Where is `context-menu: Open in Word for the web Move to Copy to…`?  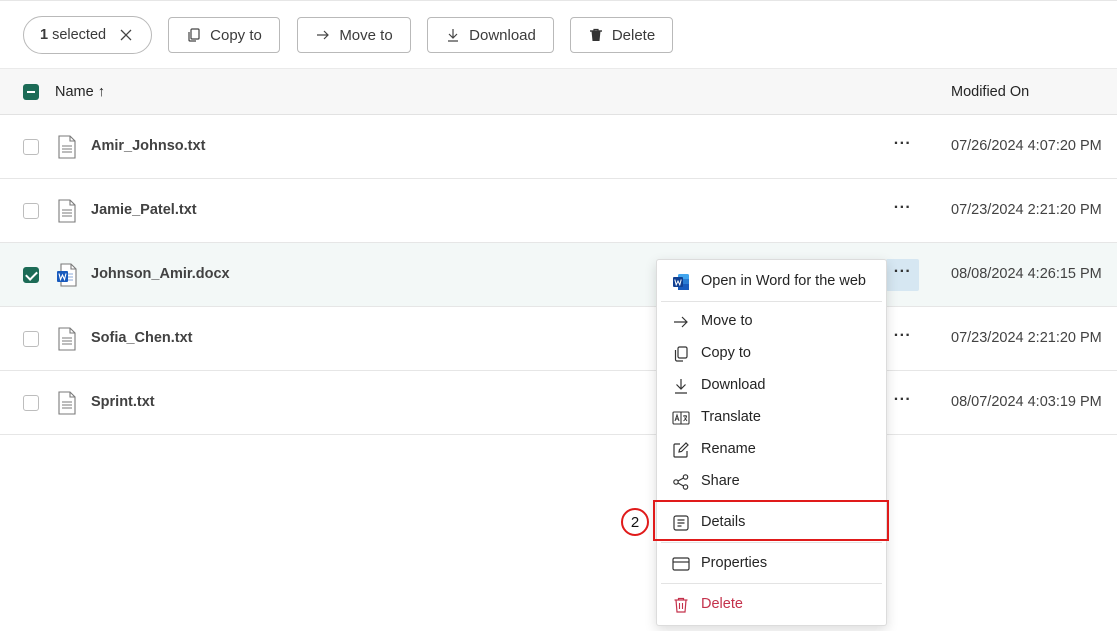
context-menu: Open in Word for the web Move to Copy to… is located at coordinates (771, 442).